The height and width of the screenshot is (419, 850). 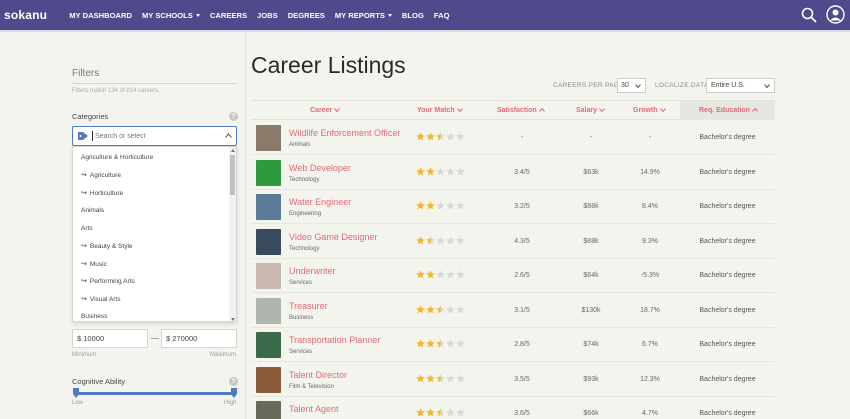 I want to click on dropdown-item: ↪ Beauty & Style, so click(x=107, y=246).